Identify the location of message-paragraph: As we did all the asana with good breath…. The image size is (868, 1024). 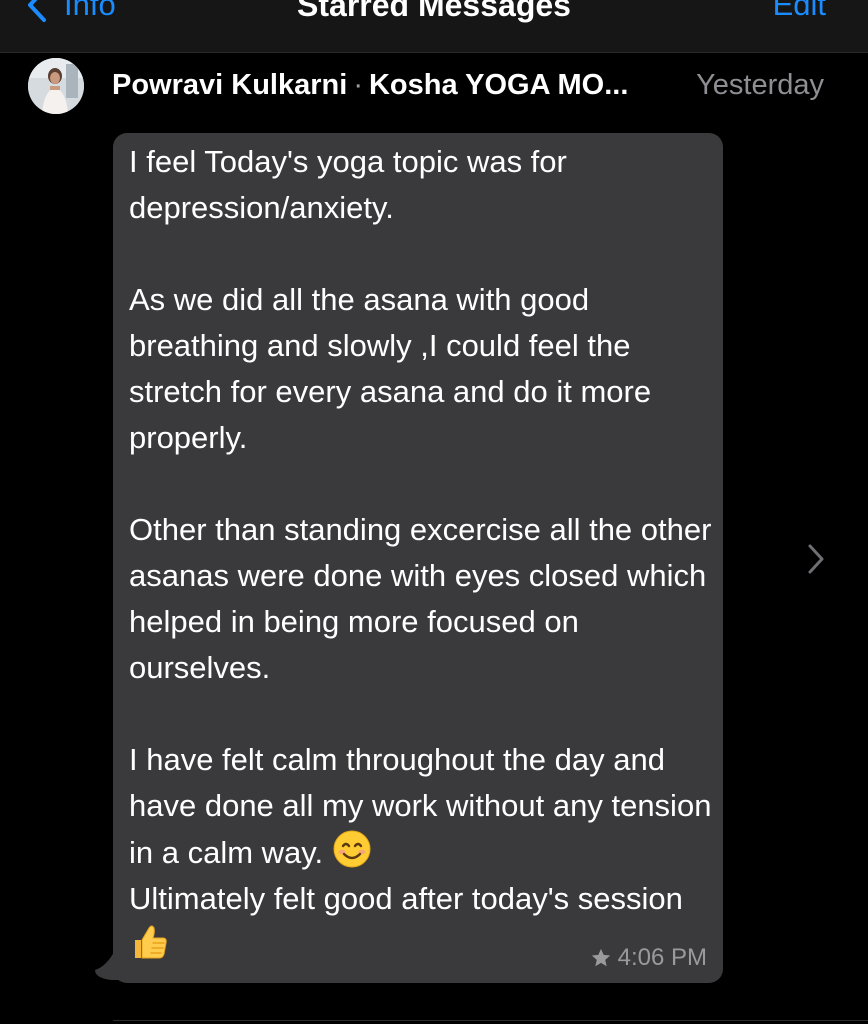
(390, 368).